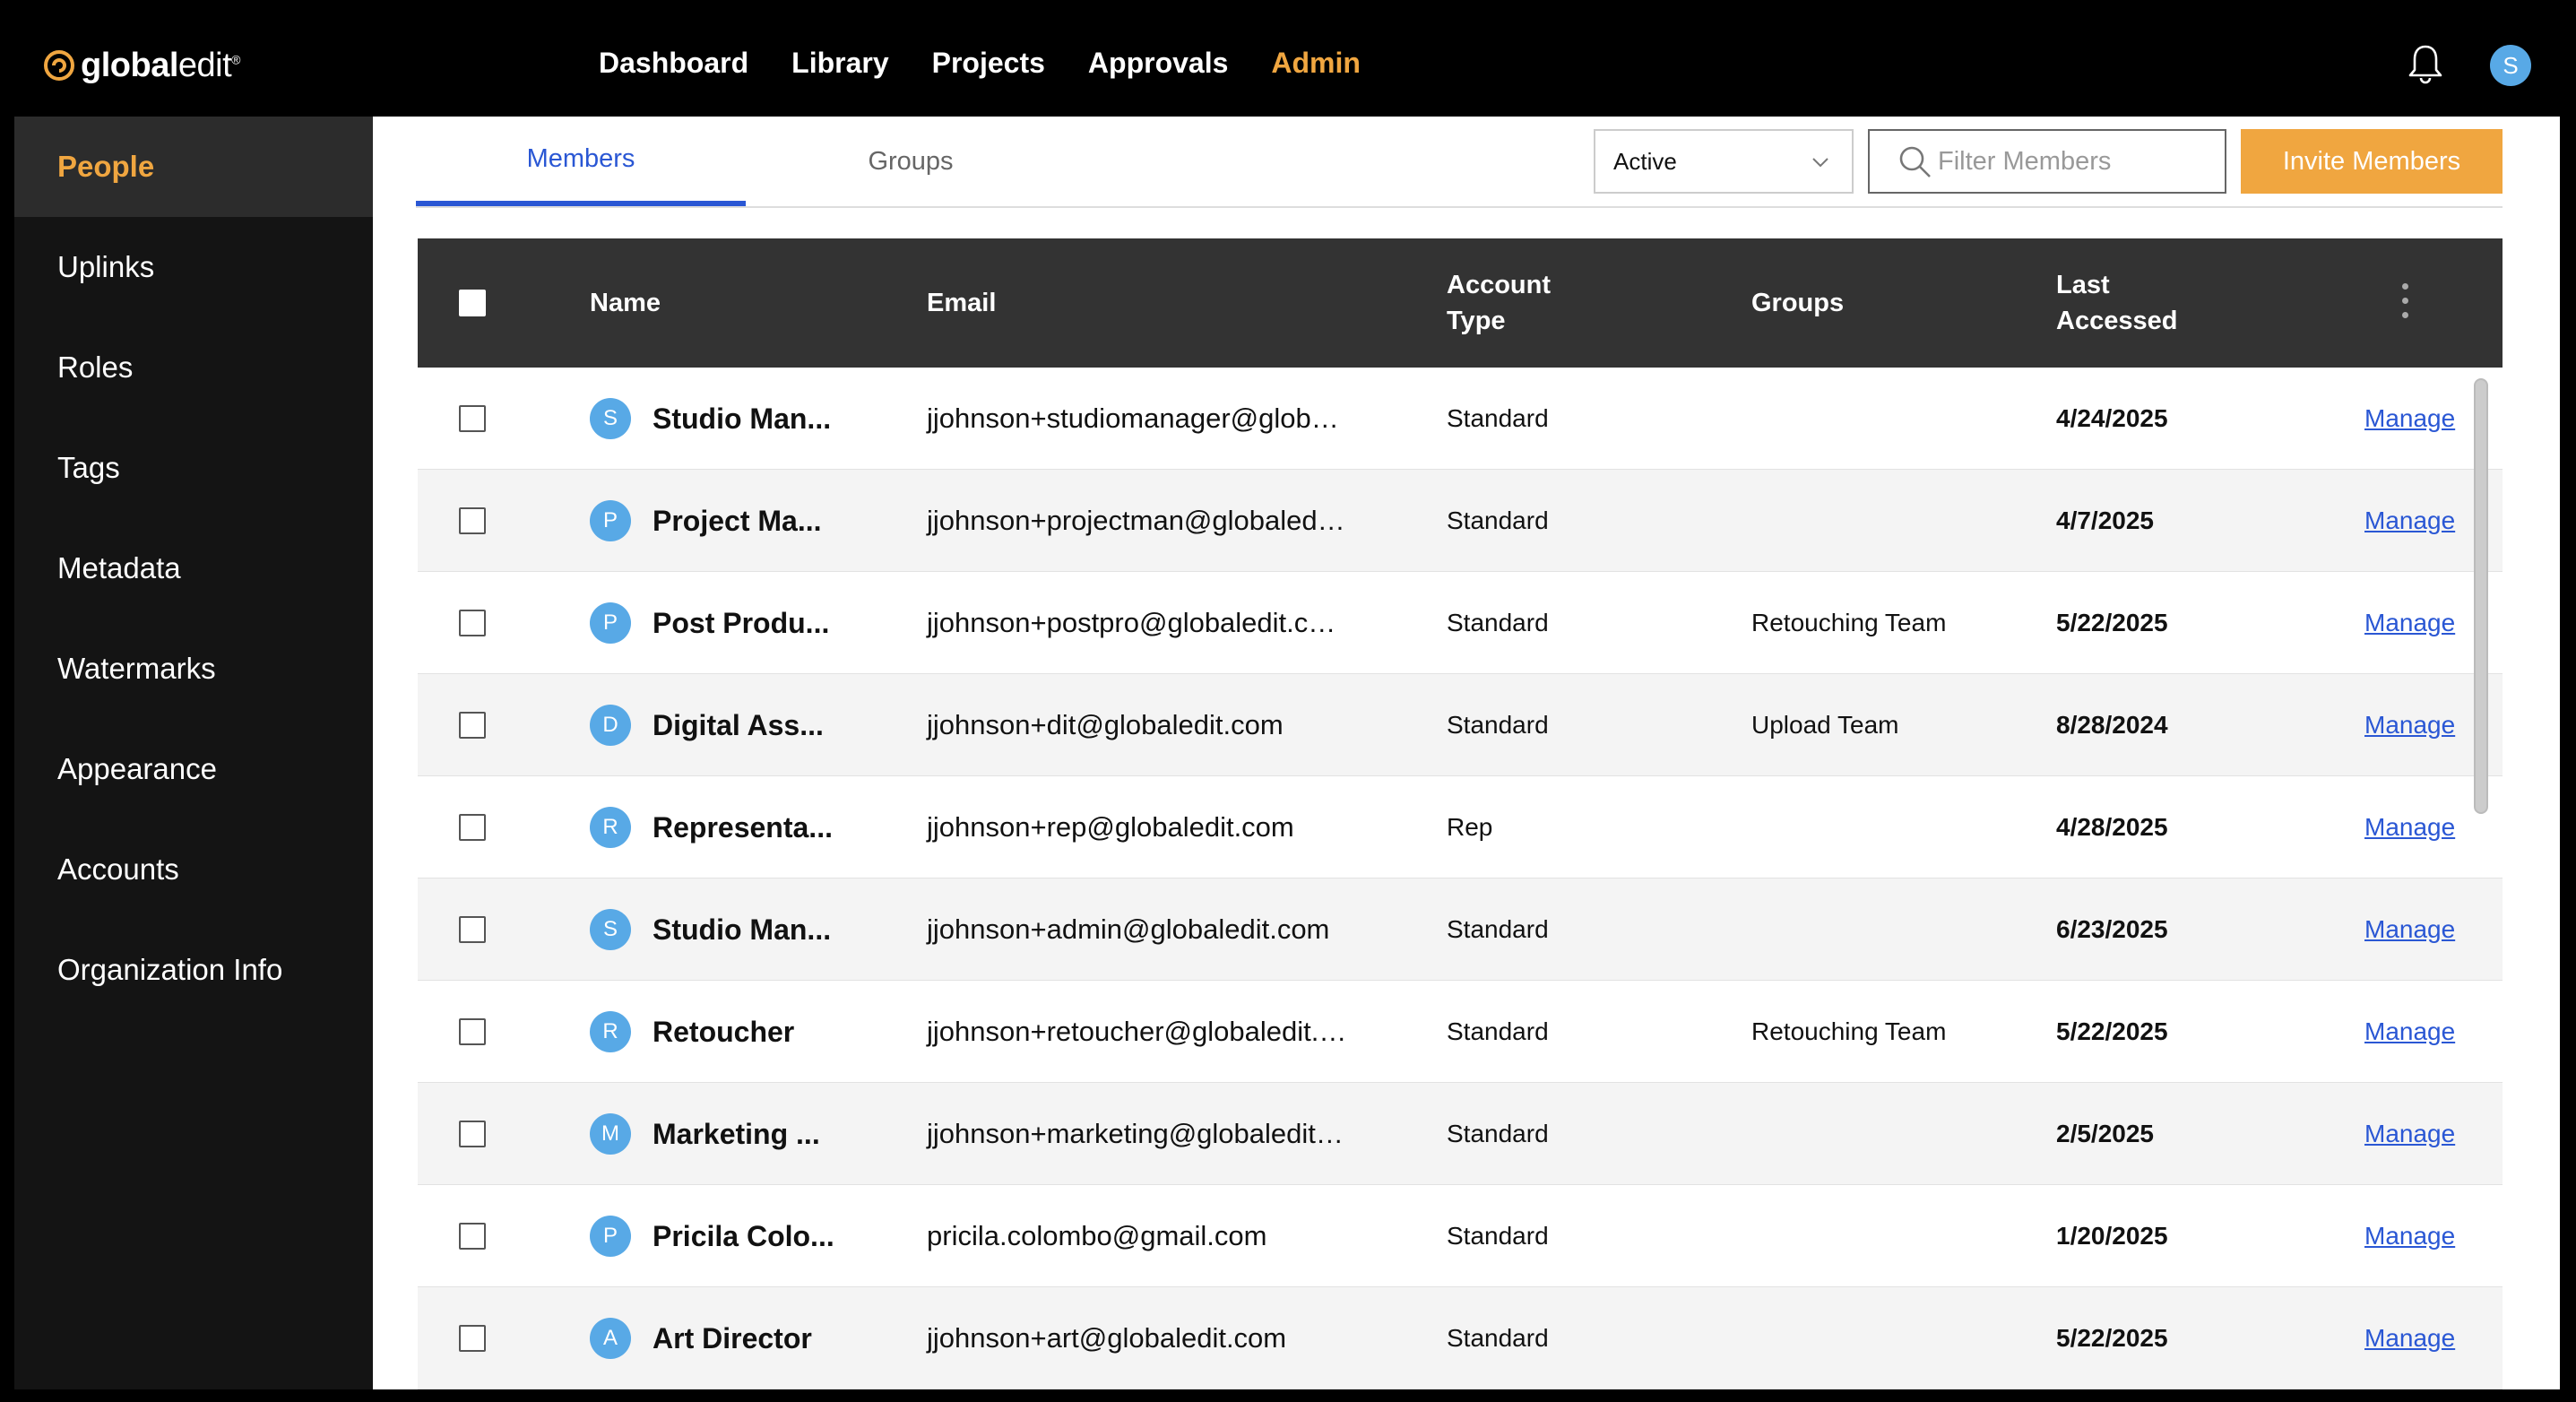 The height and width of the screenshot is (1402, 2576). I want to click on column-groups: Groups, so click(1797, 303).